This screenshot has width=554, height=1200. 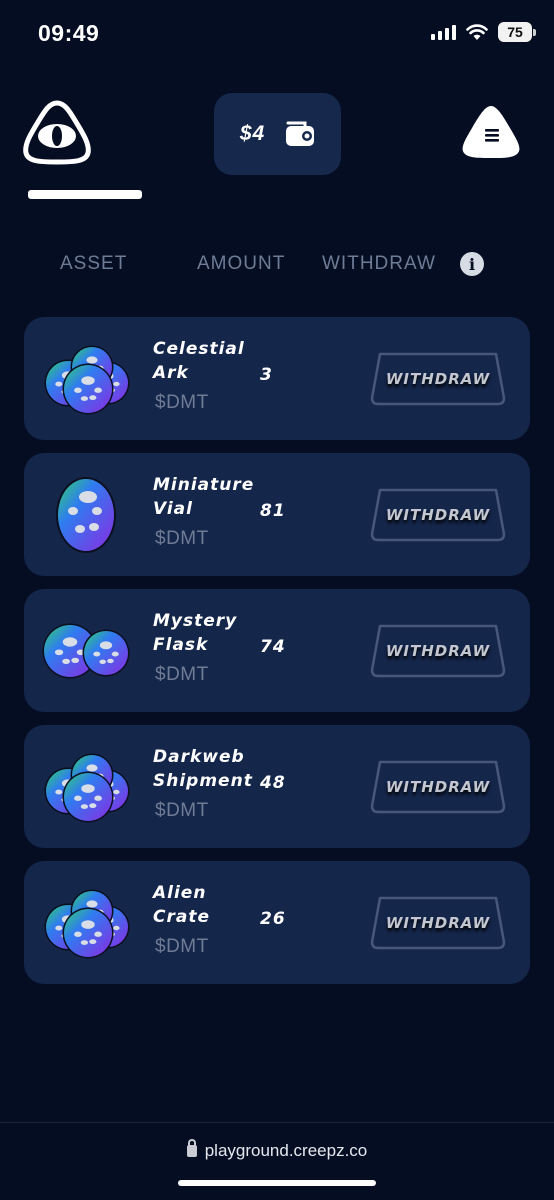 I want to click on asset-name-line2: Vial, so click(x=173, y=509).